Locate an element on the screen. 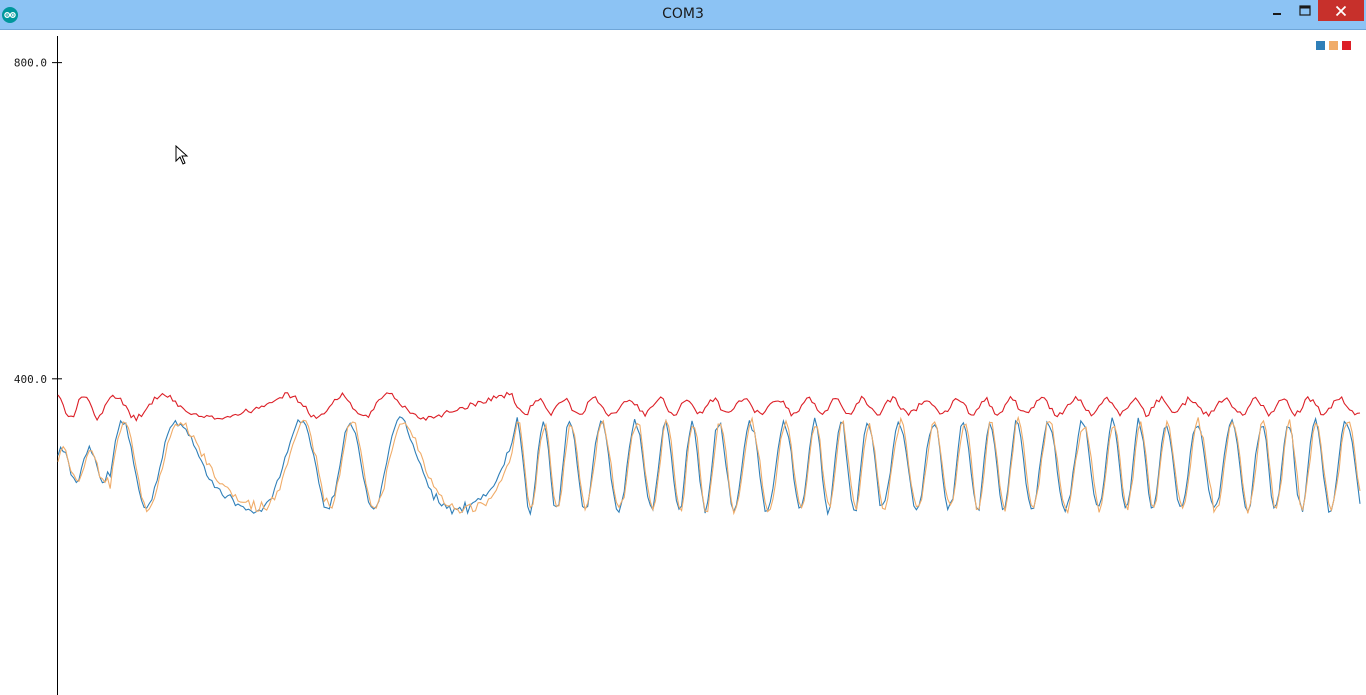 This screenshot has width=1366, height=695. maximize-button is located at coordinates (1305, 10).